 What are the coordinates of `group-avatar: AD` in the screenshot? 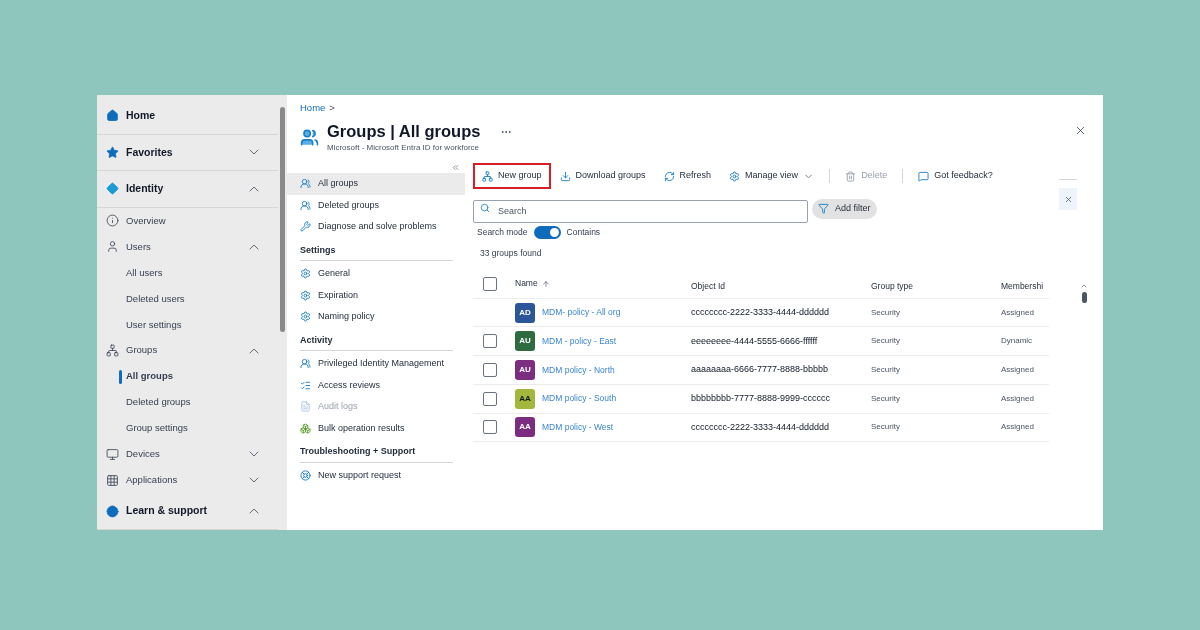 It's located at (525, 312).